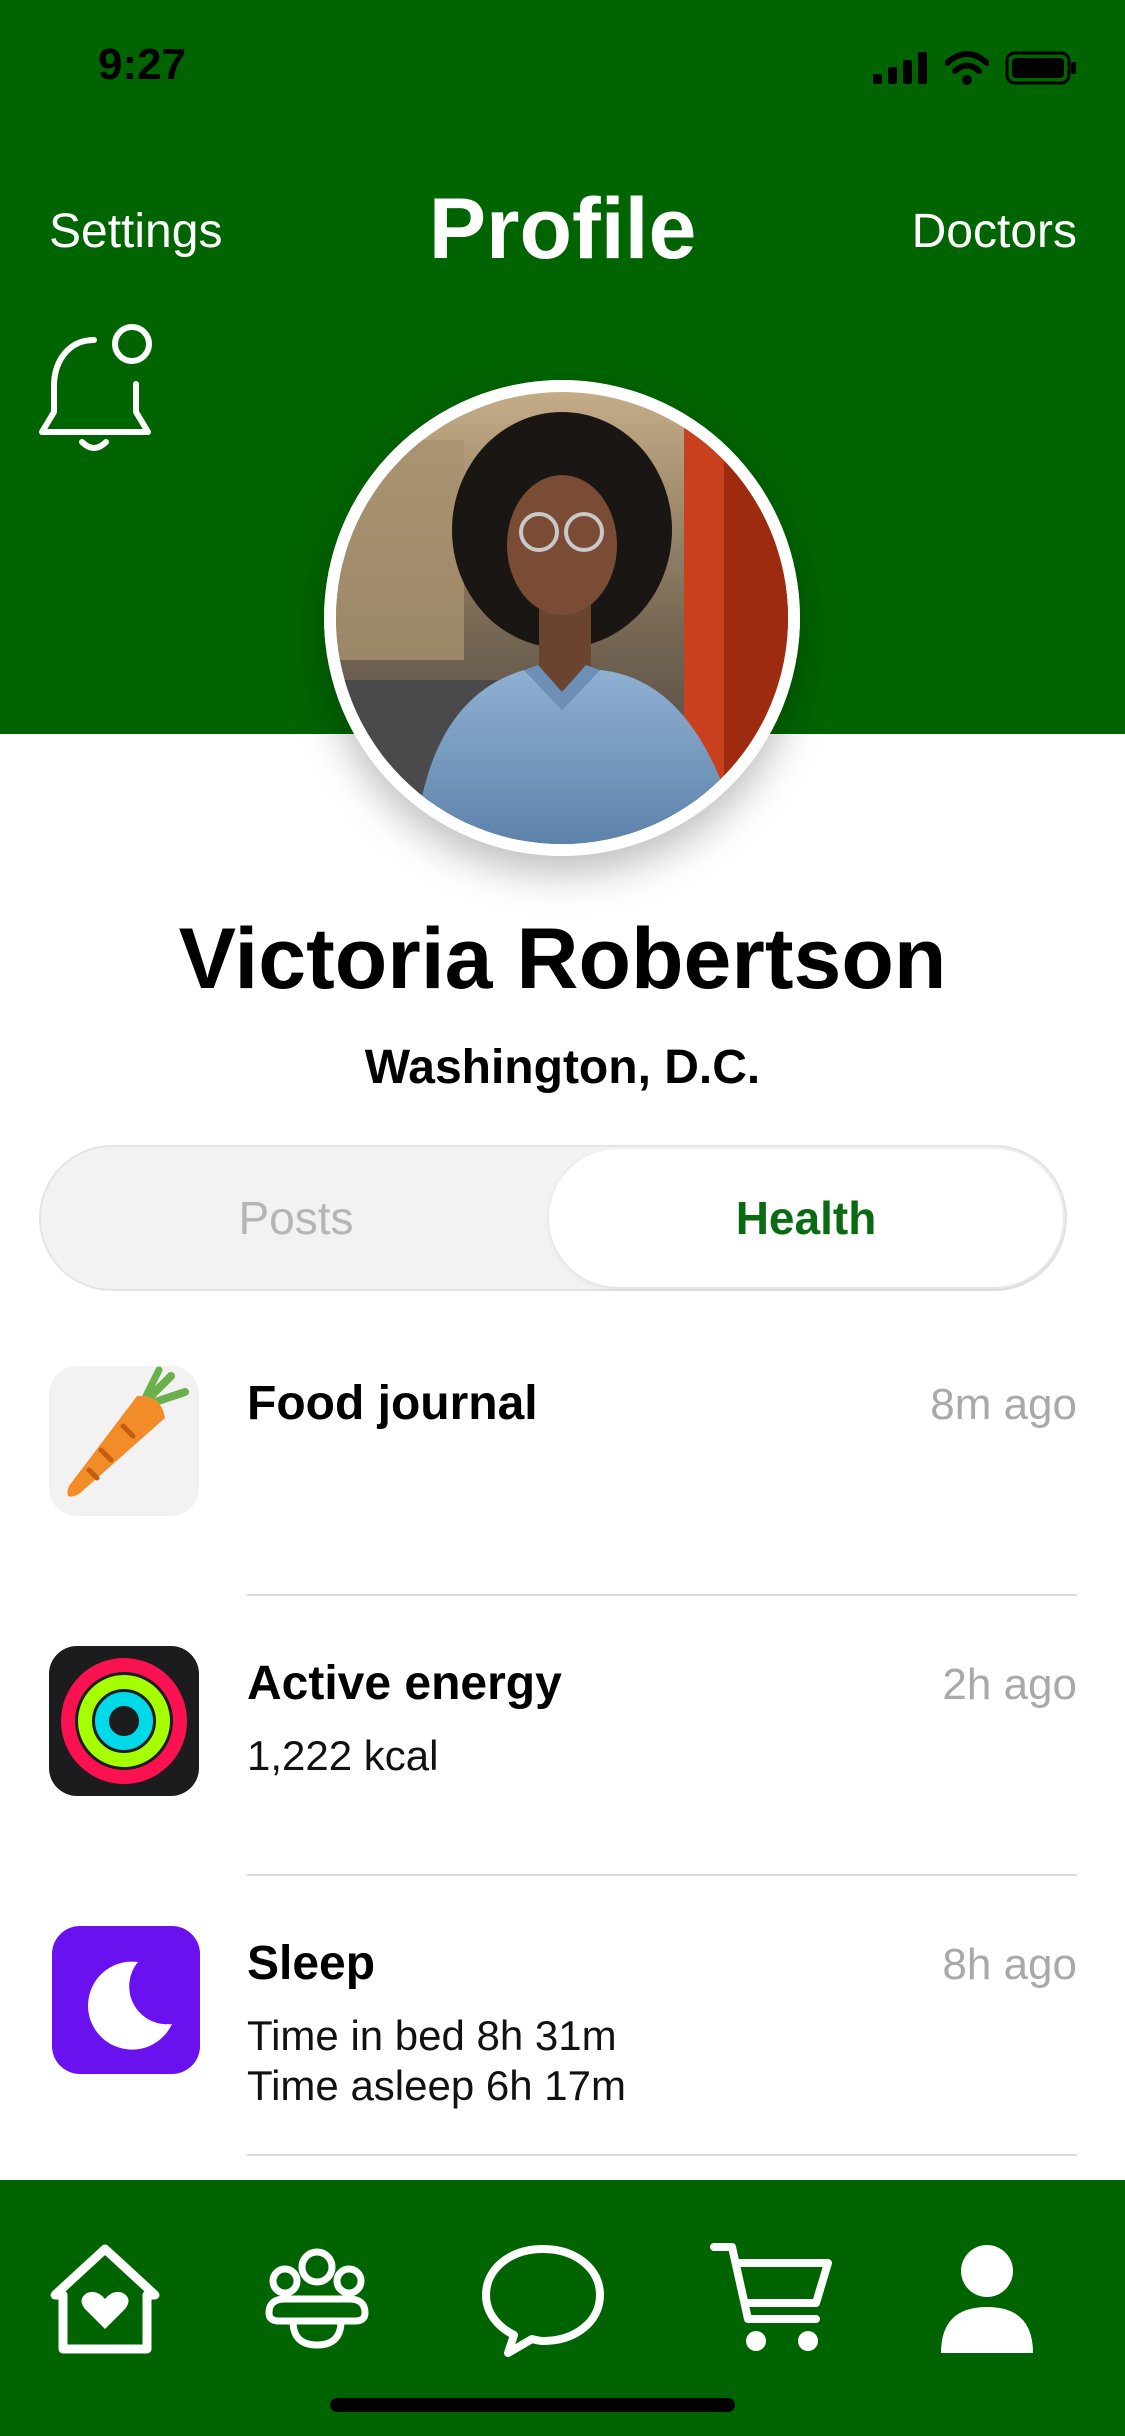 This screenshot has height=2436, width=1125. I want to click on tab-health: Health, so click(806, 1218).